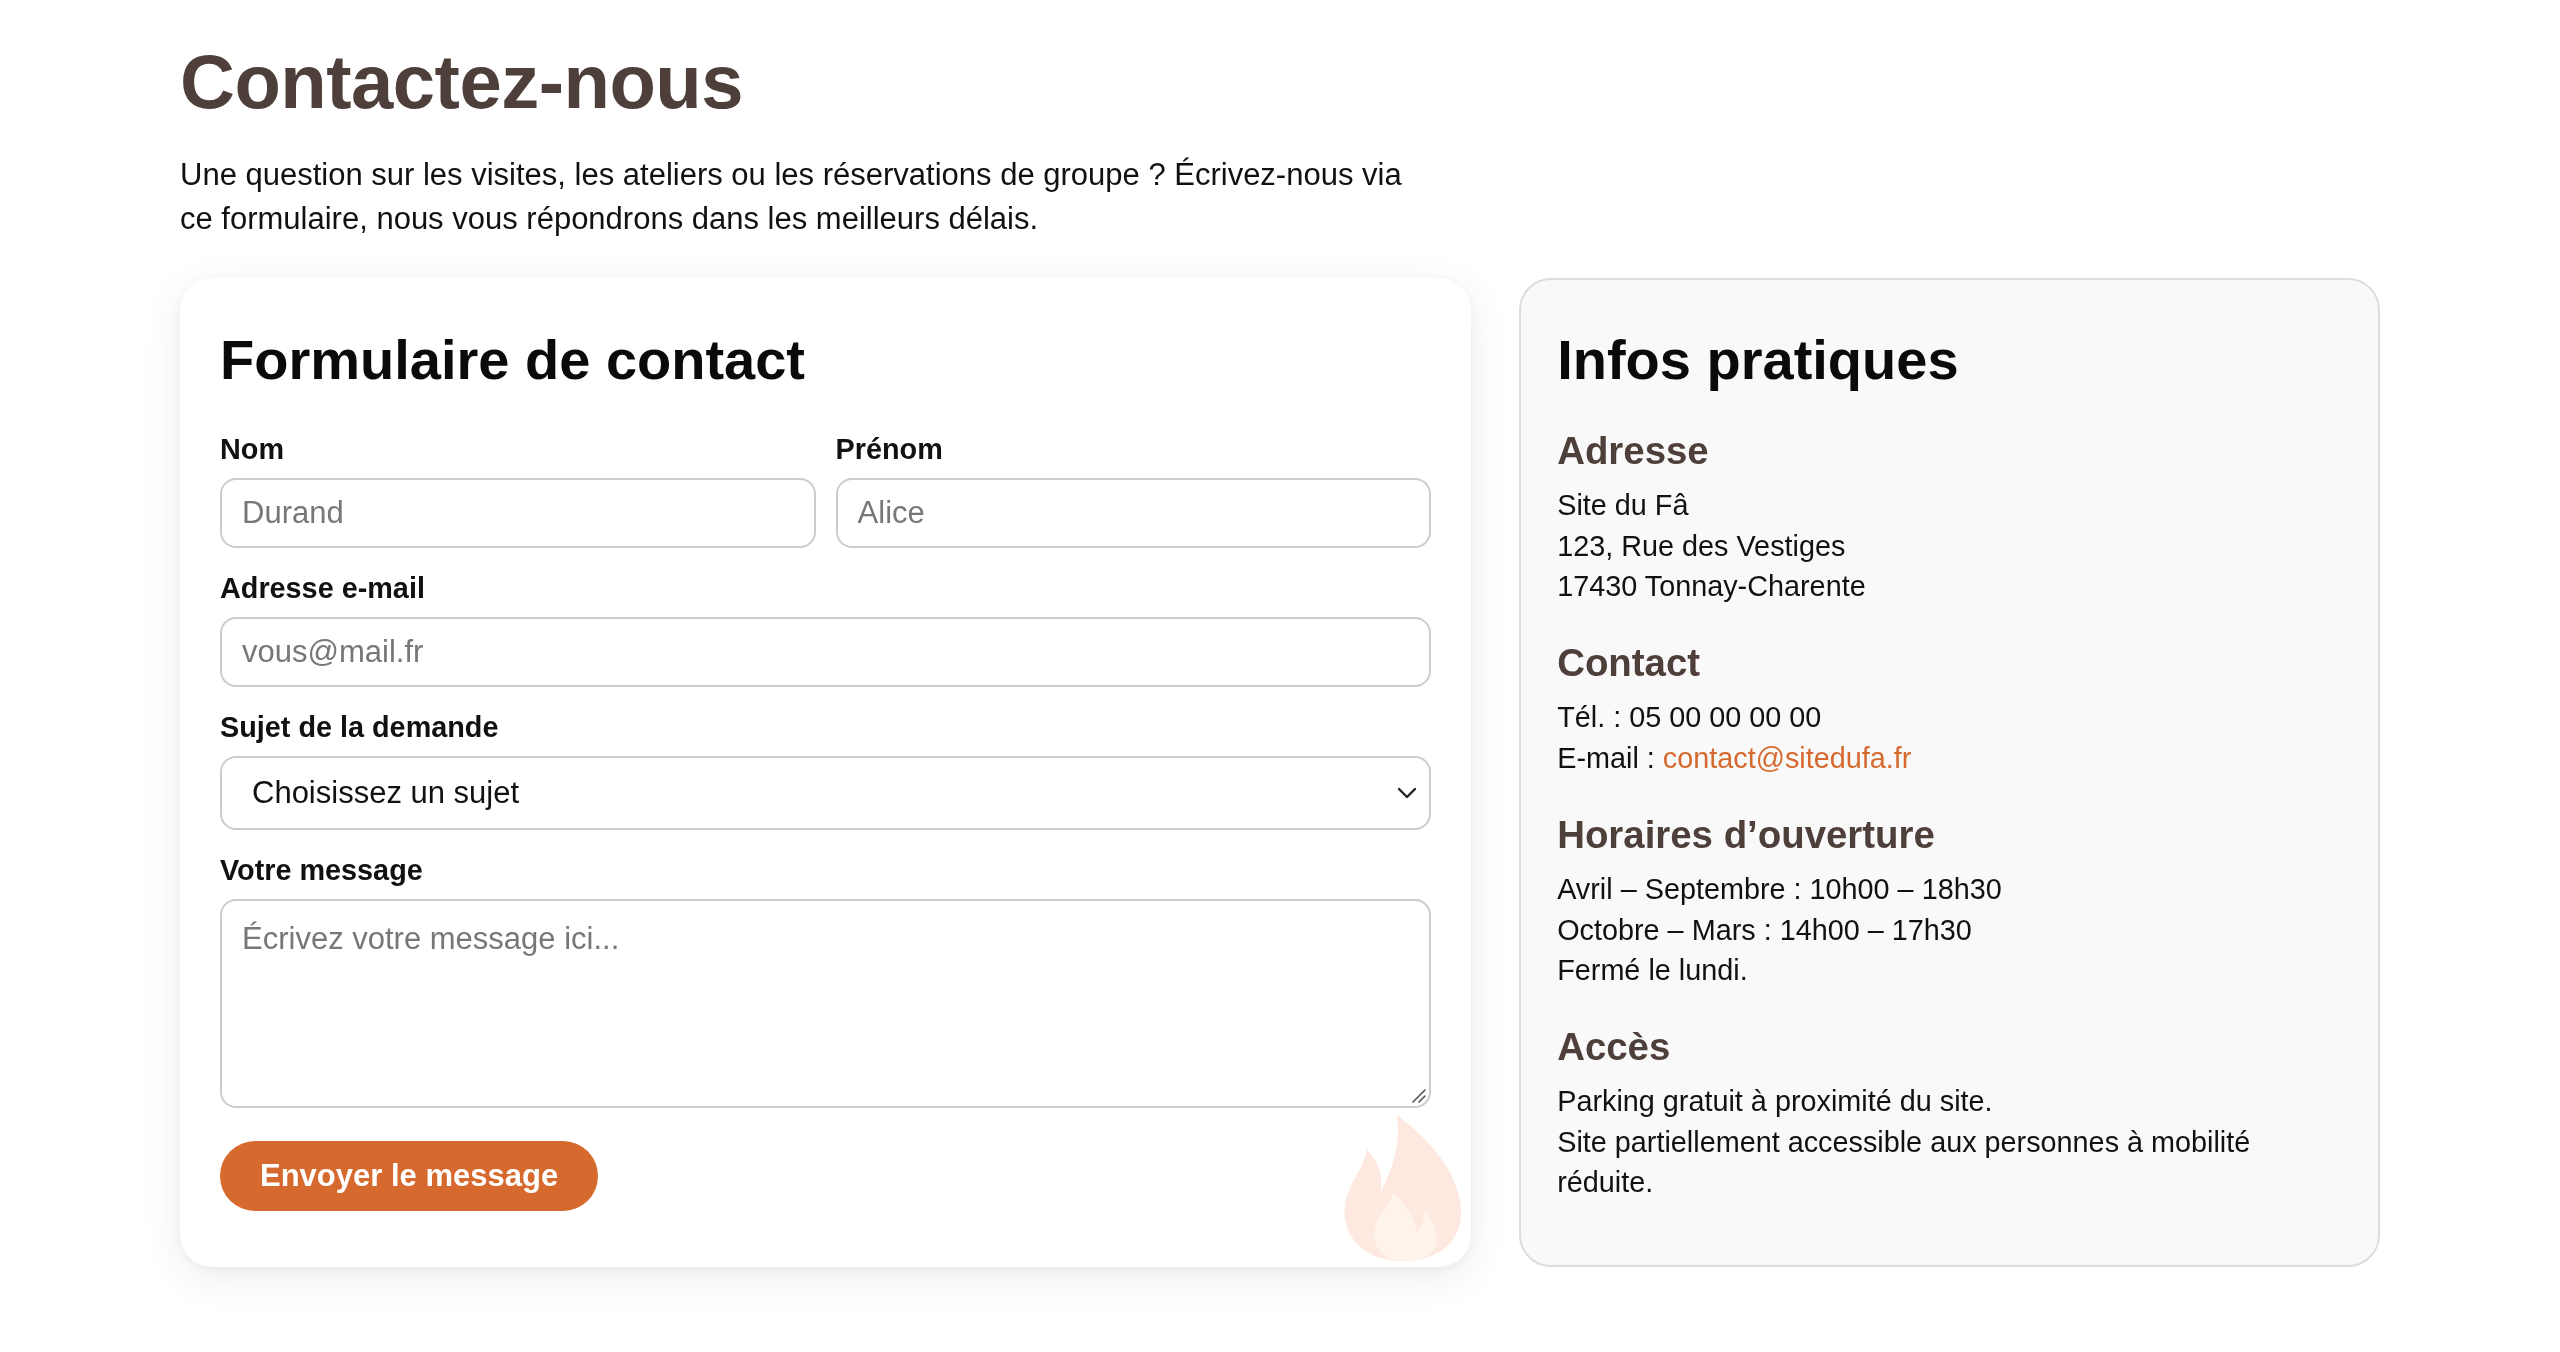 The image size is (2560, 1352). What do you see at coordinates (826, 793) in the screenshot?
I see `subject-select: Choisissez un sujet` at bounding box center [826, 793].